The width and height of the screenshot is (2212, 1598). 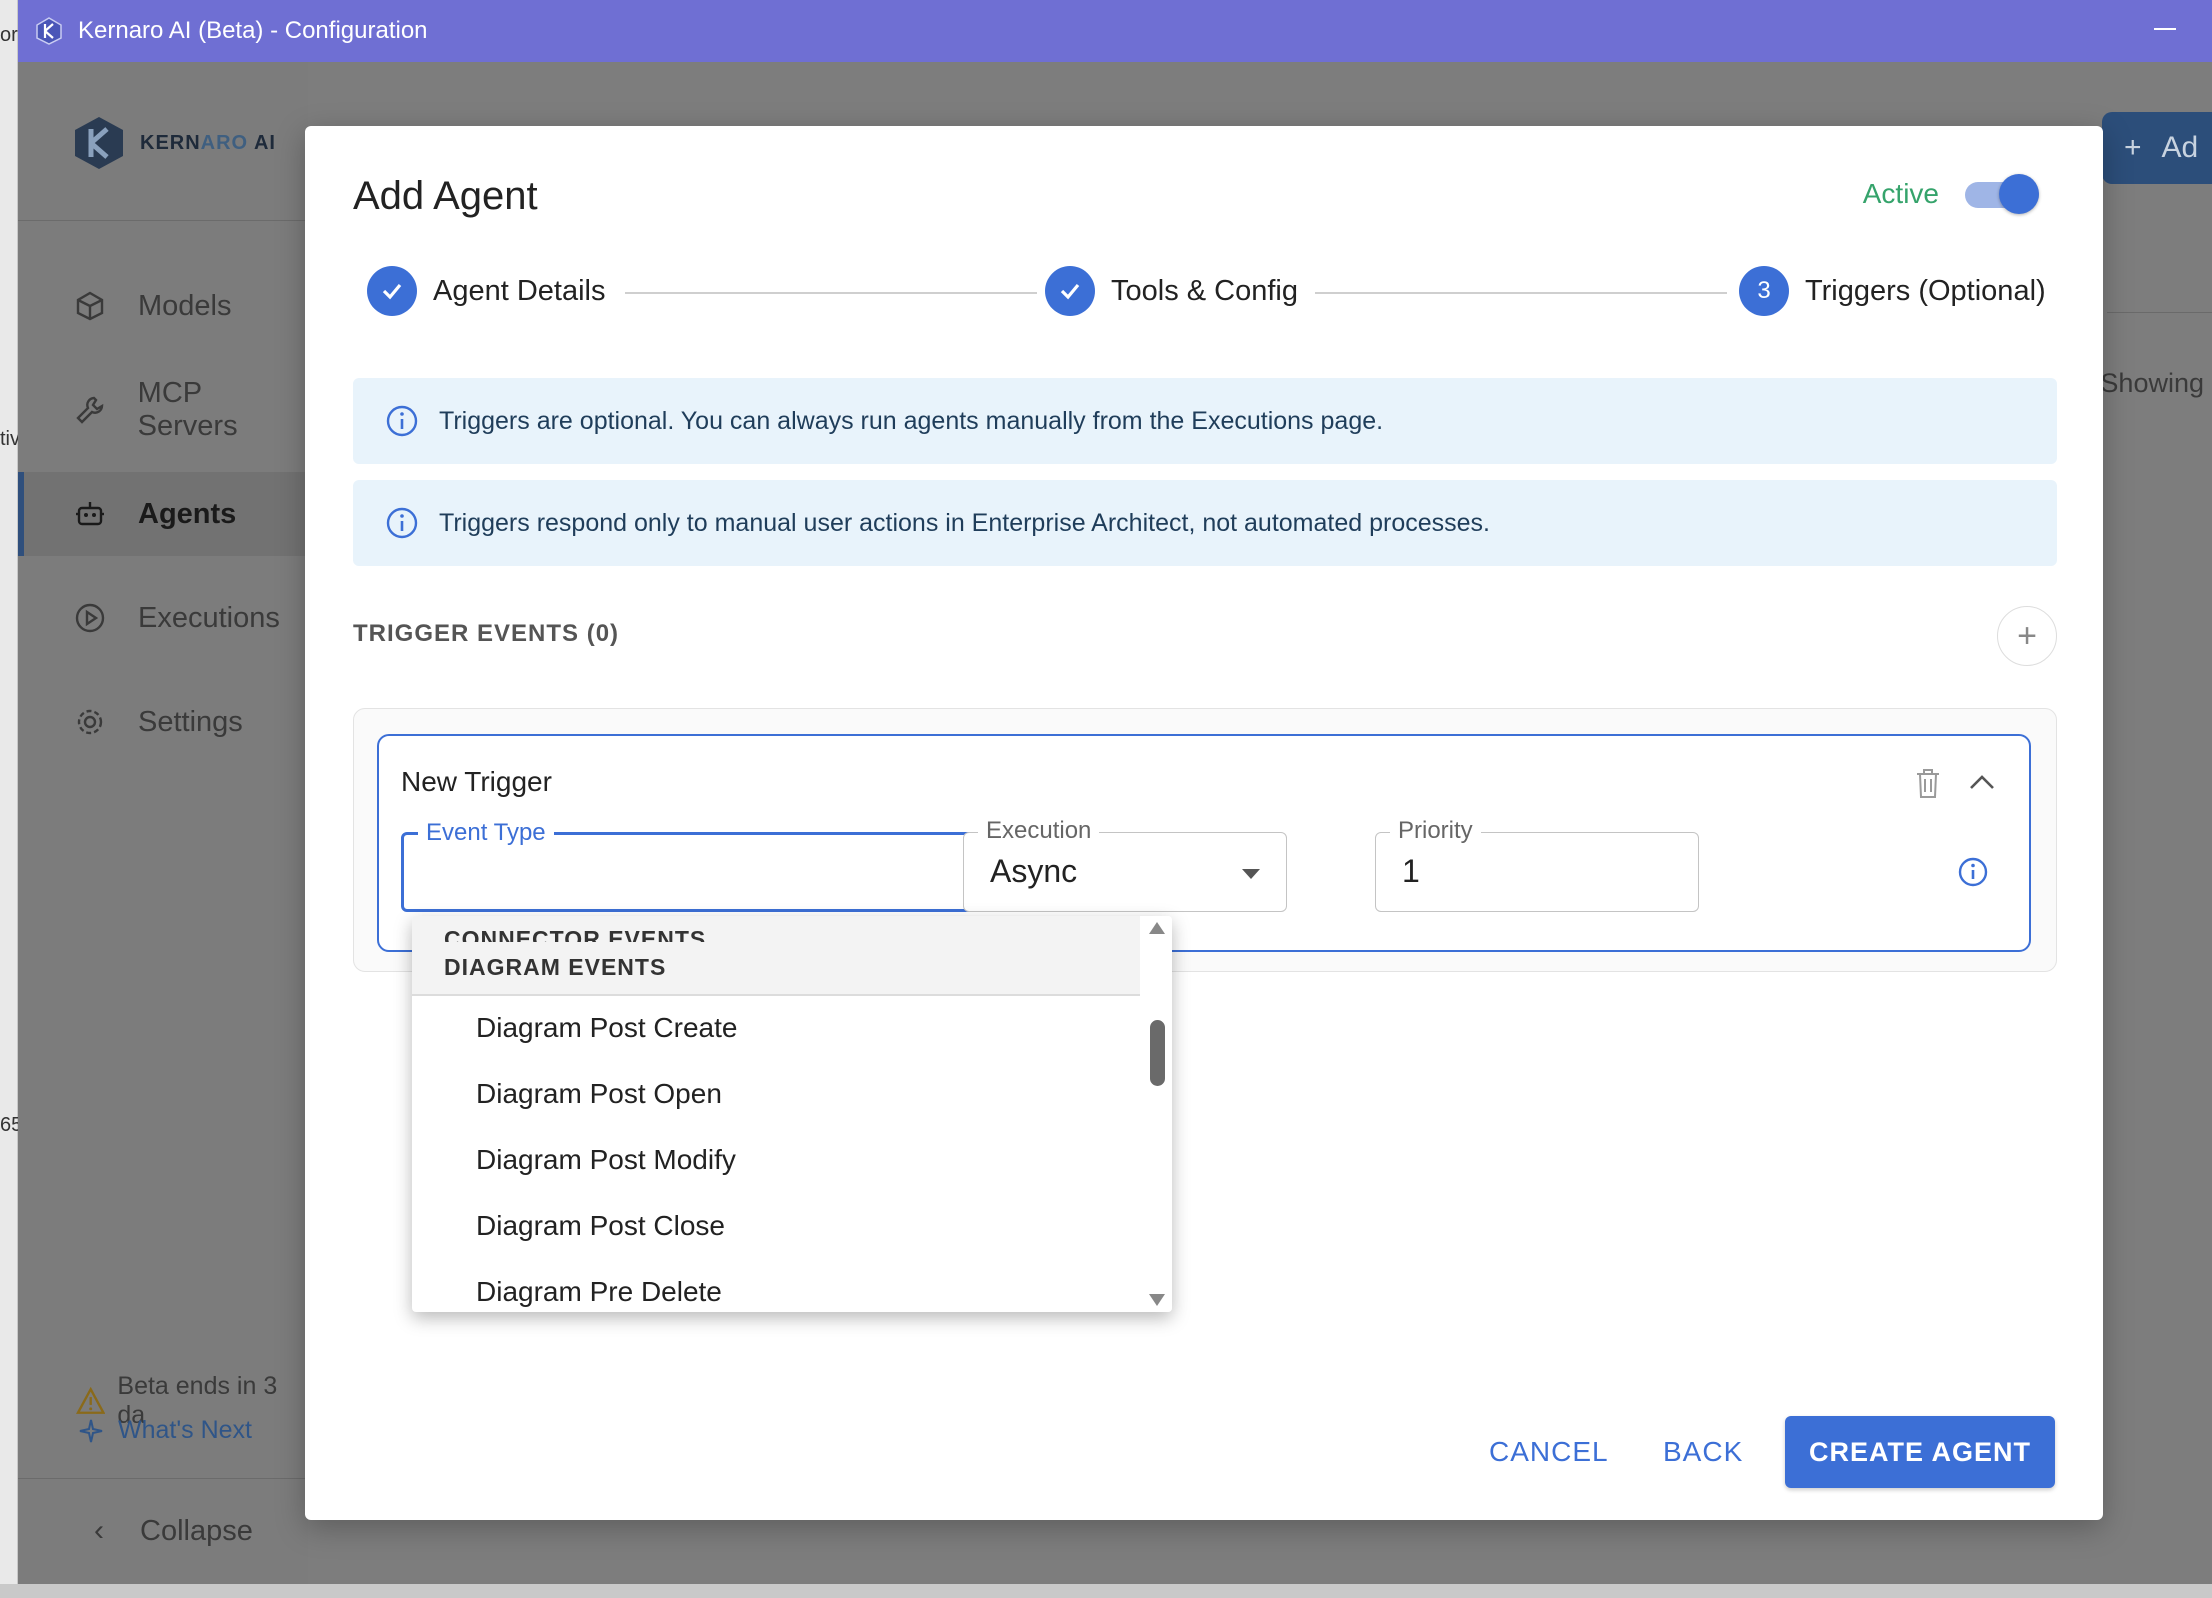 What do you see at coordinates (599, 1292) in the screenshot?
I see `dropdown-option: Diagram Pre Delete` at bounding box center [599, 1292].